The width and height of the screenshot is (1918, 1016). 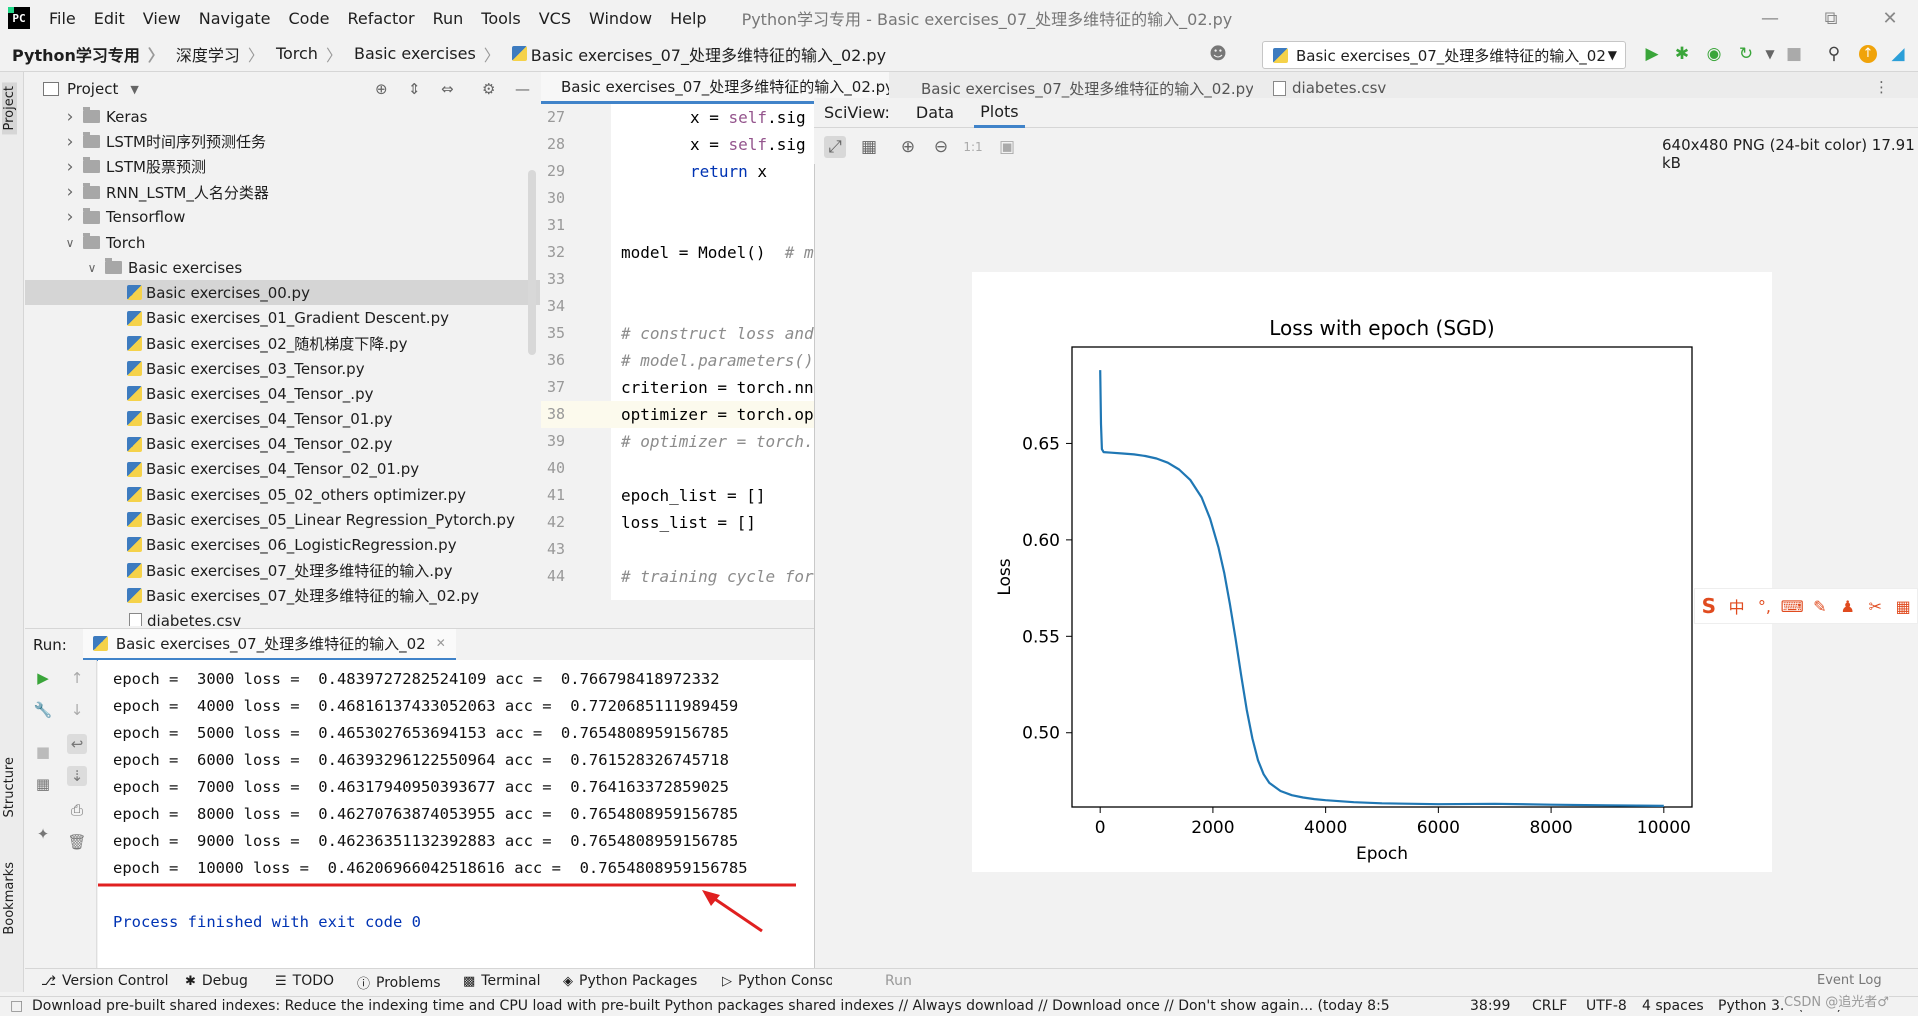 What do you see at coordinates (999, 113) in the screenshot?
I see `tab-plots: Plots` at bounding box center [999, 113].